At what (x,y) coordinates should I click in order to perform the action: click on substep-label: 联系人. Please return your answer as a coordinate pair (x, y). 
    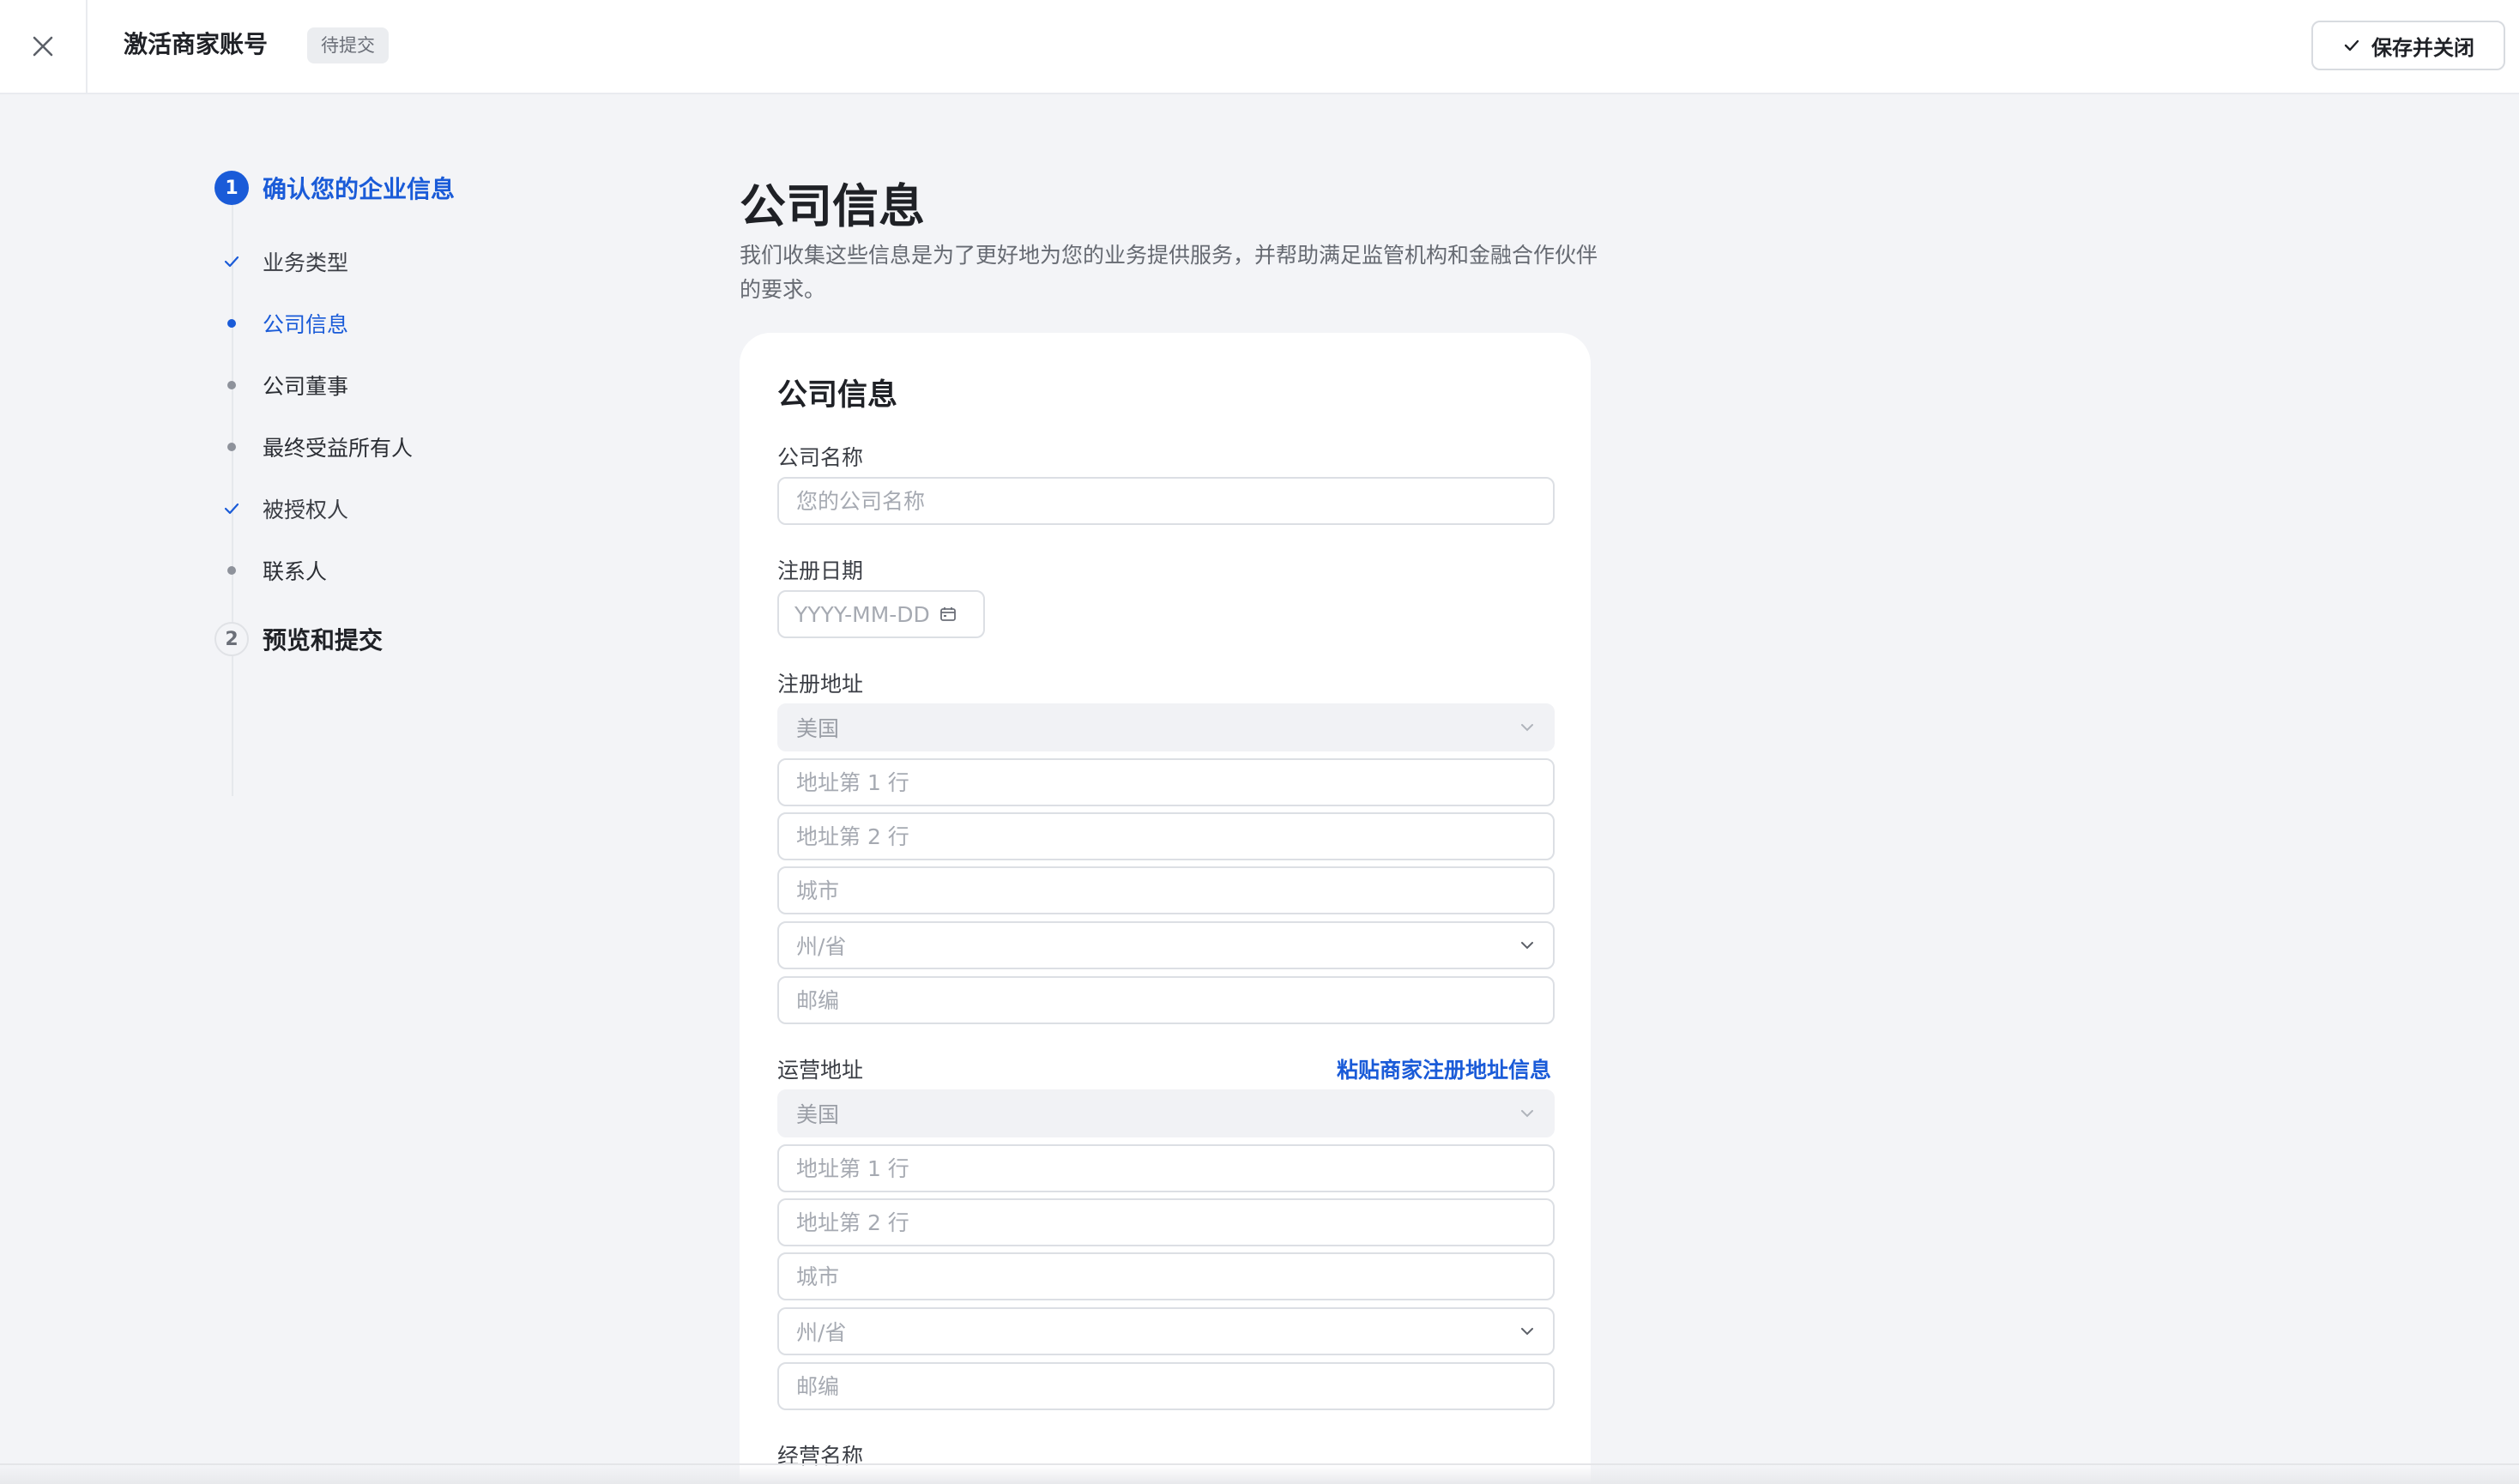
    Looking at the image, I should click on (295, 571).